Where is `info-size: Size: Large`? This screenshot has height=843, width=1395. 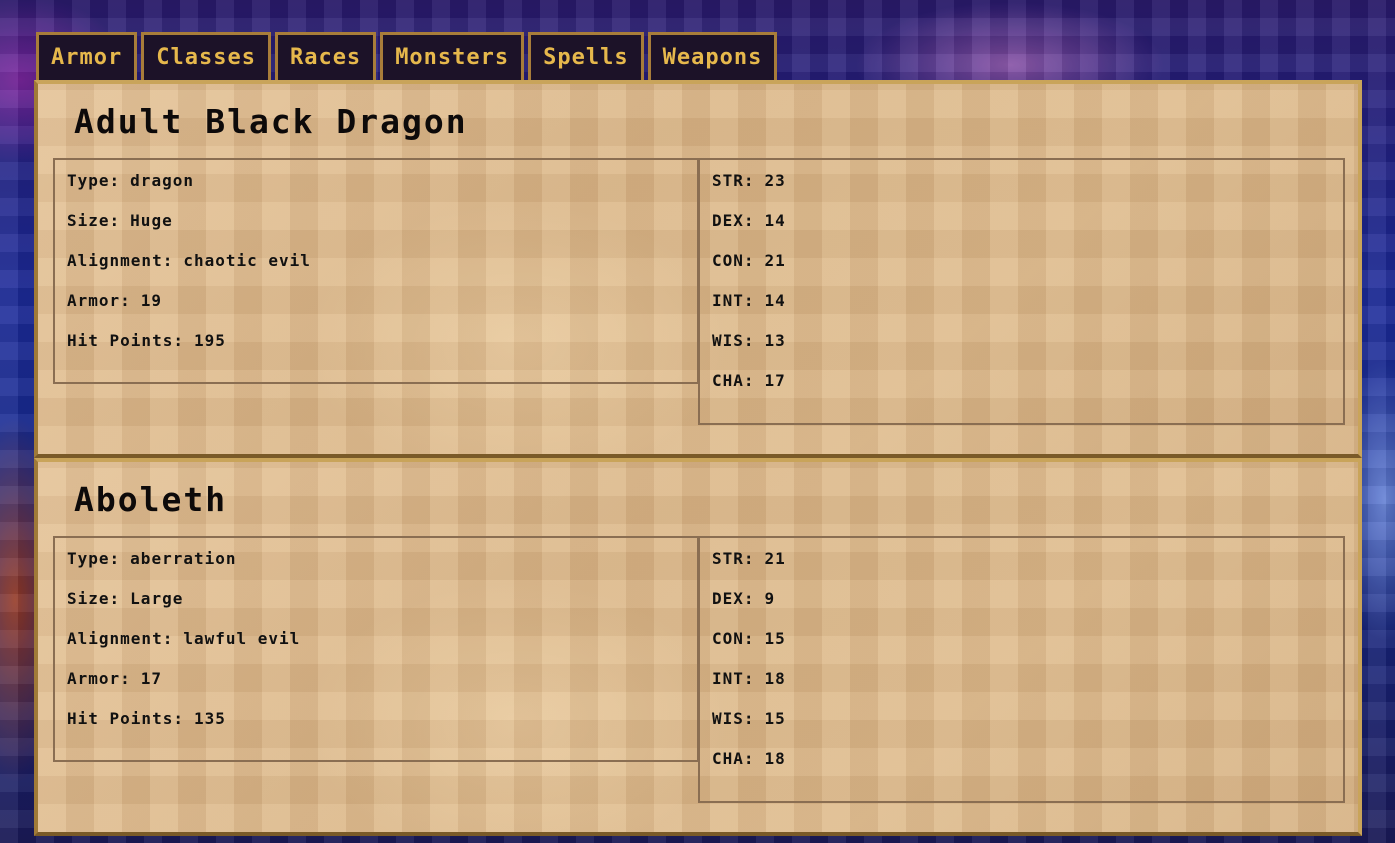
info-size: Size: Large is located at coordinates (125, 598).